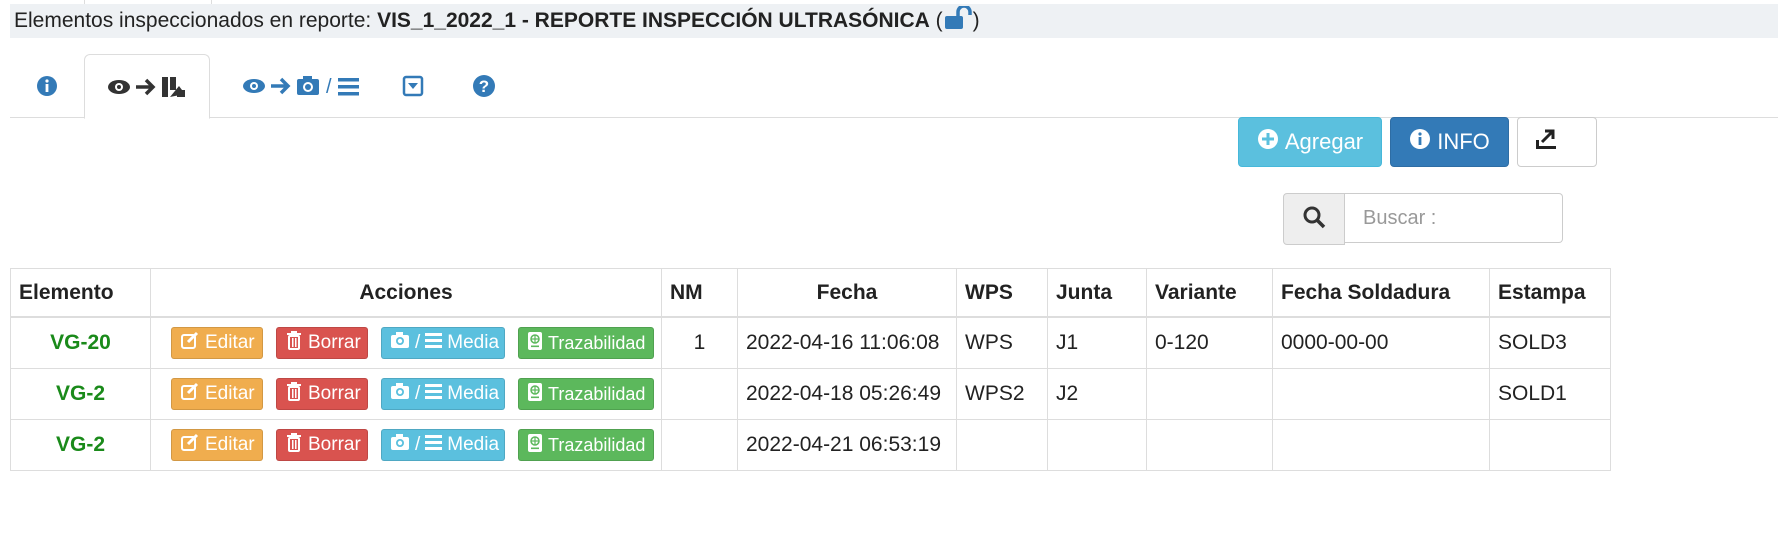 The image size is (1778, 553). I want to click on tab-view-to-elements, so click(147, 86).